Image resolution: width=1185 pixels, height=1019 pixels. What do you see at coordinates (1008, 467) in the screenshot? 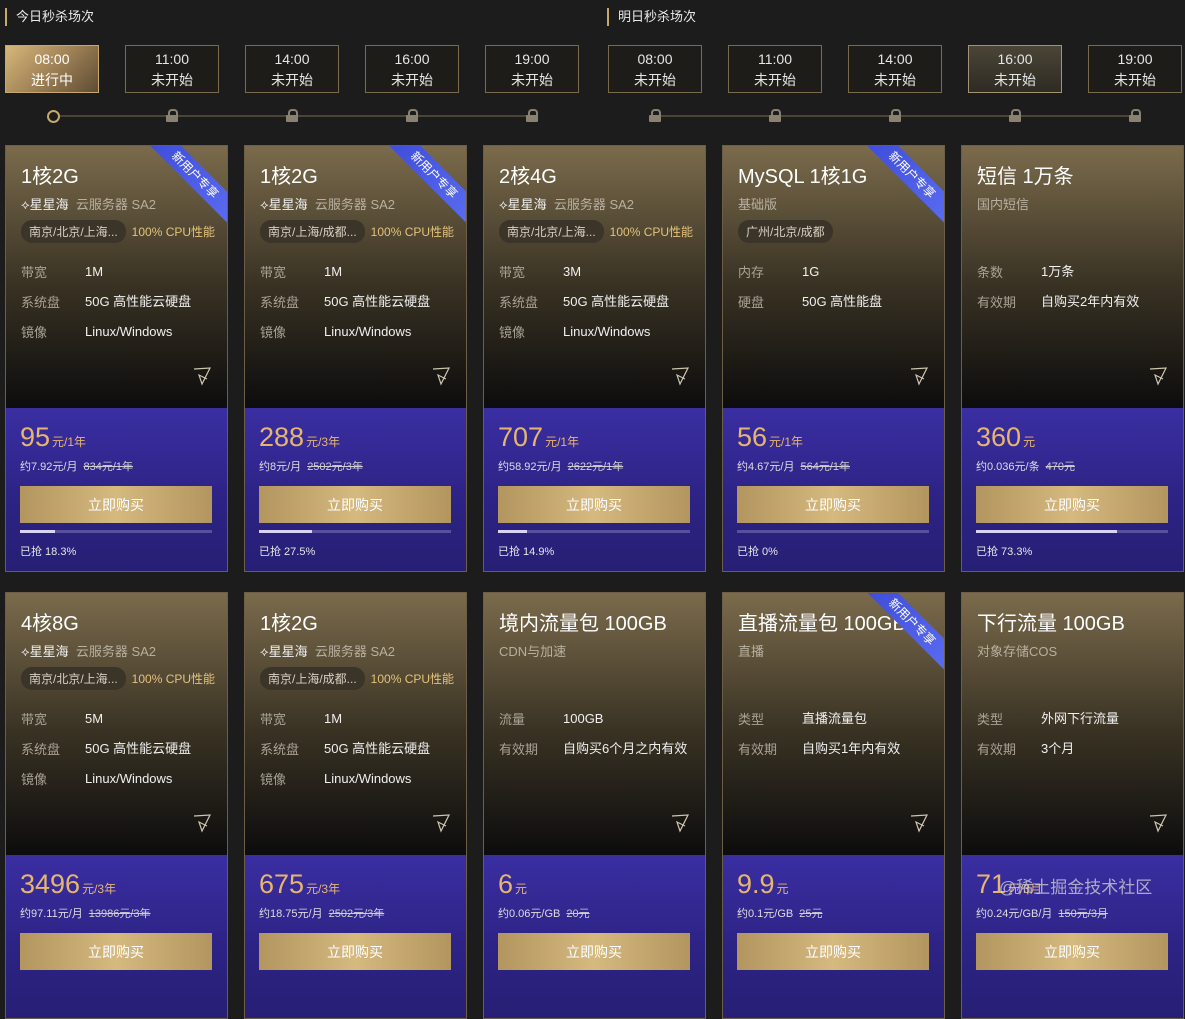
I see `monthly-price: 约0.036元/条` at bounding box center [1008, 467].